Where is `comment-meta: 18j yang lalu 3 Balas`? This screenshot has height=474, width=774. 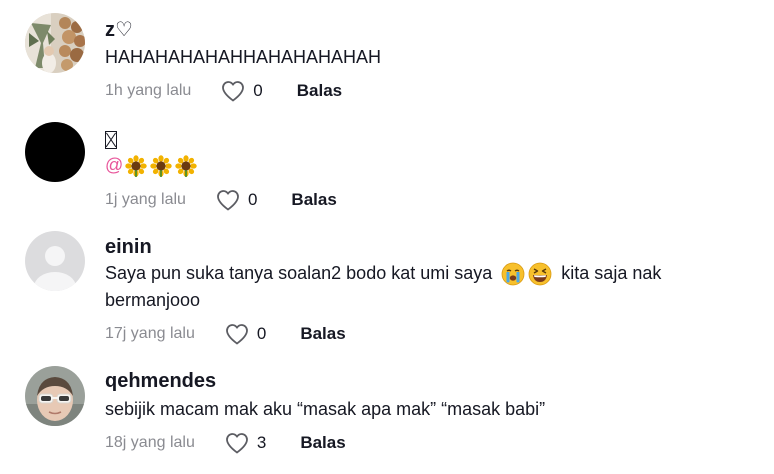 comment-meta: 18j yang lalu 3 Balas is located at coordinates (225, 443).